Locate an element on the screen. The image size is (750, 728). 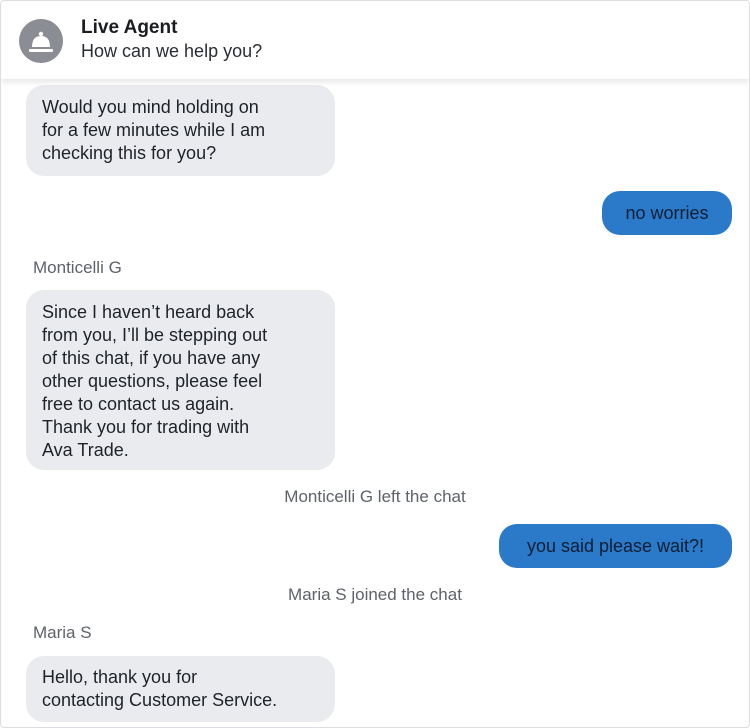
message-line: Ava Trade. is located at coordinates (85, 450).